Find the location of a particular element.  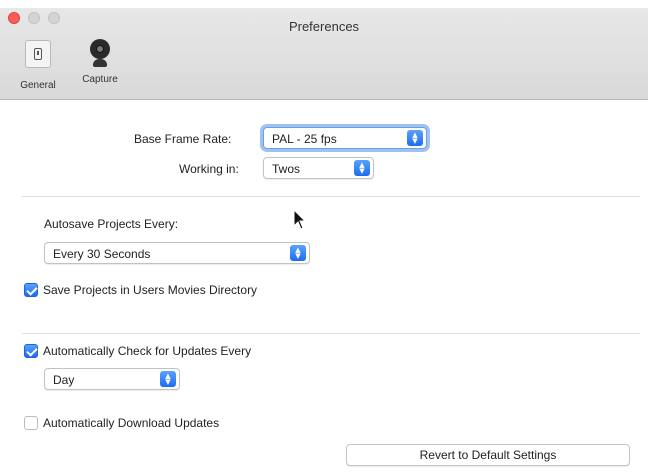

working-in-label: Working in: is located at coordinates (209, 169).